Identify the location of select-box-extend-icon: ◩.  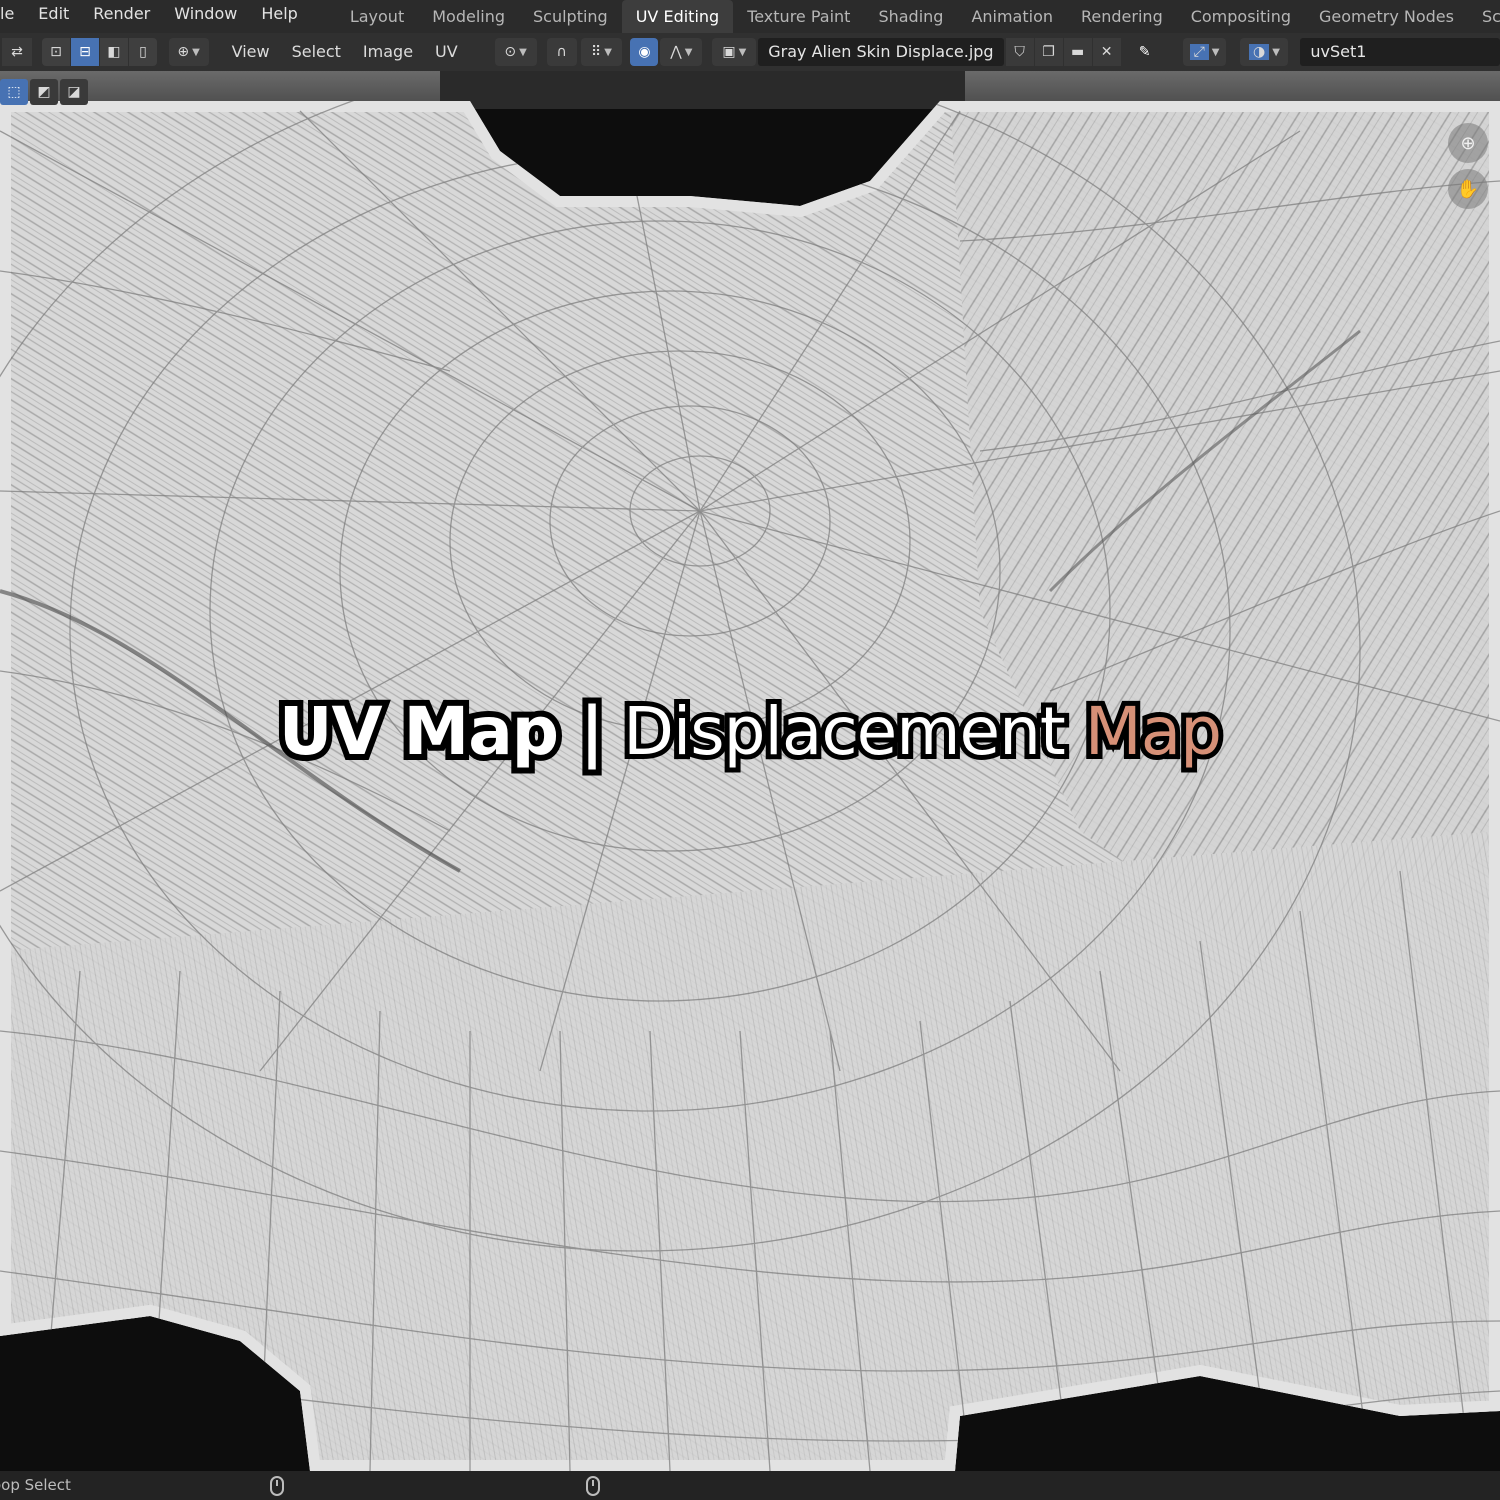
(44, 92).